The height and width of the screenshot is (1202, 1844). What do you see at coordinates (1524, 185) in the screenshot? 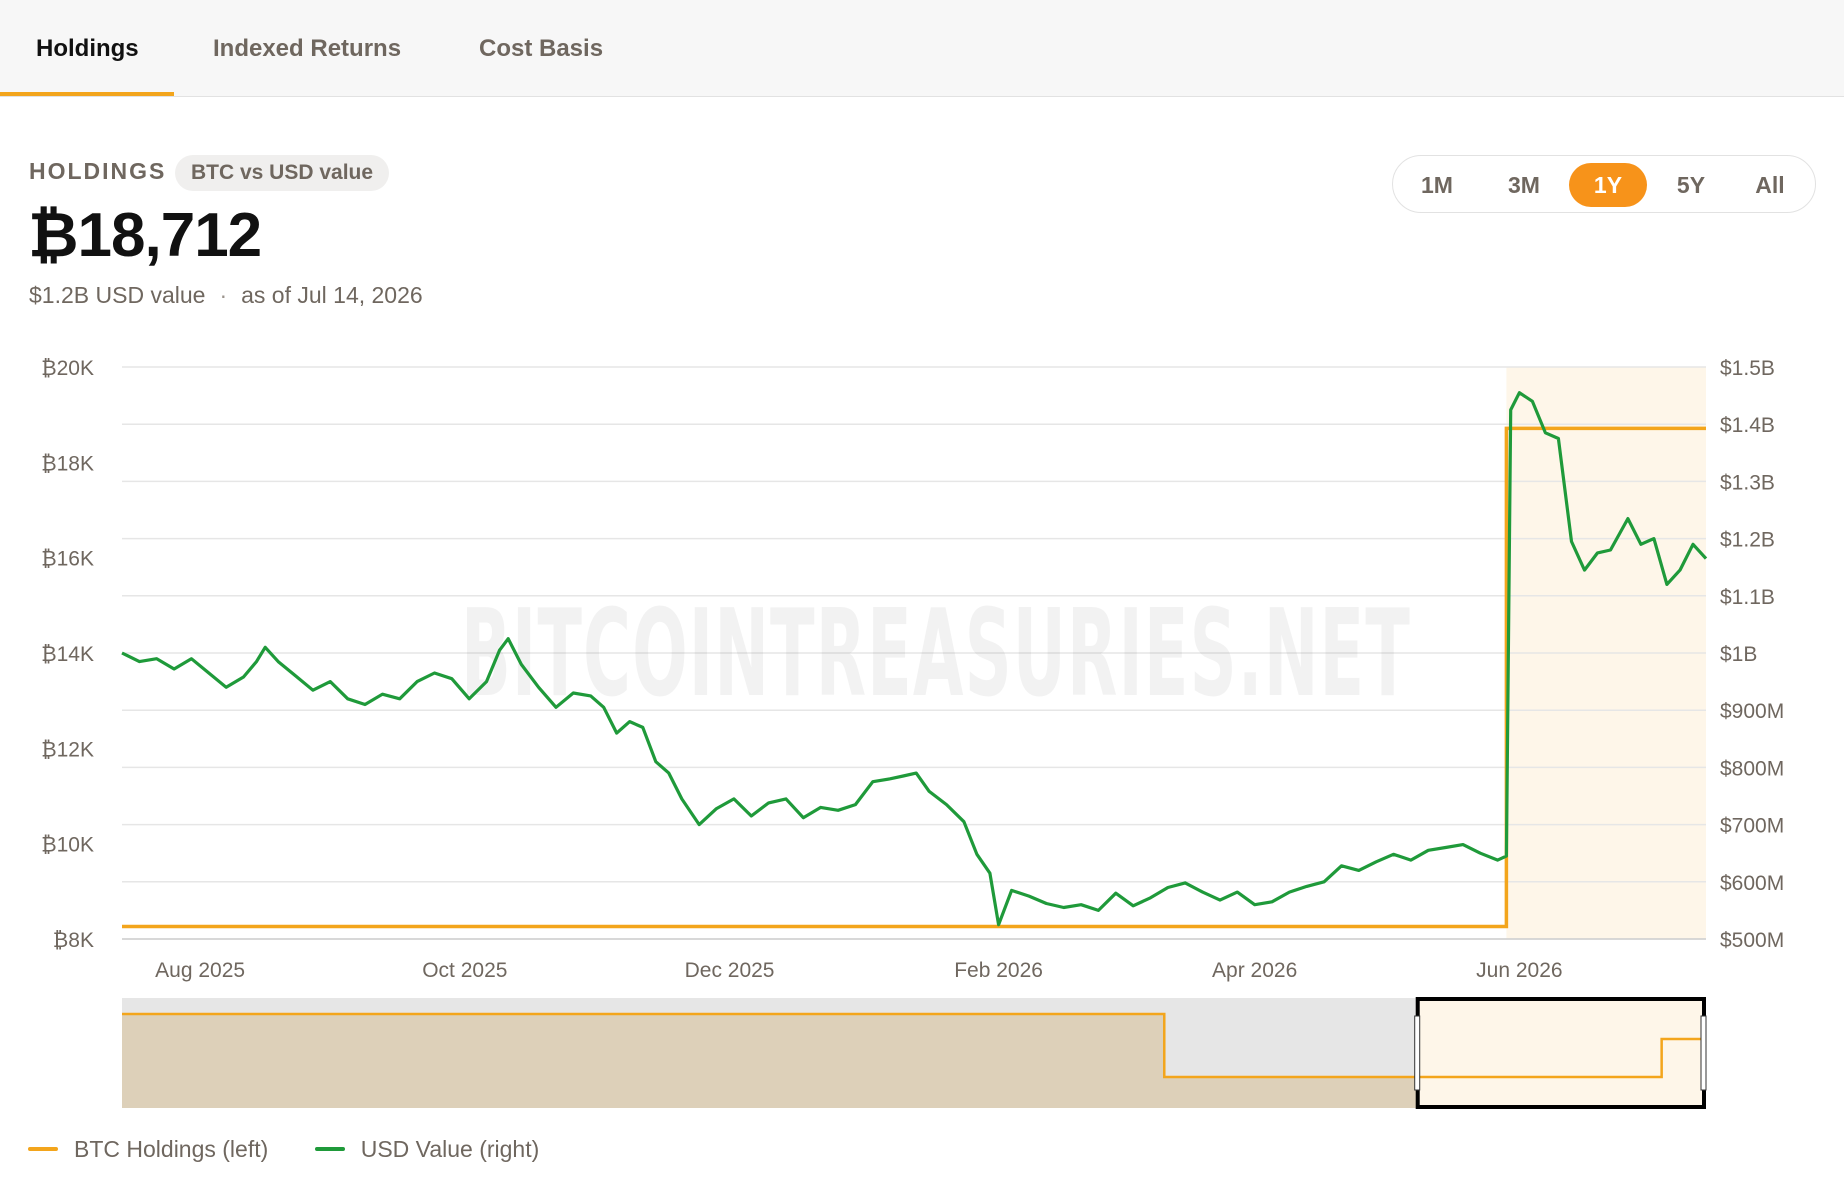
I see `range-button-3m: 3M` at bounding box center [1524, 185].